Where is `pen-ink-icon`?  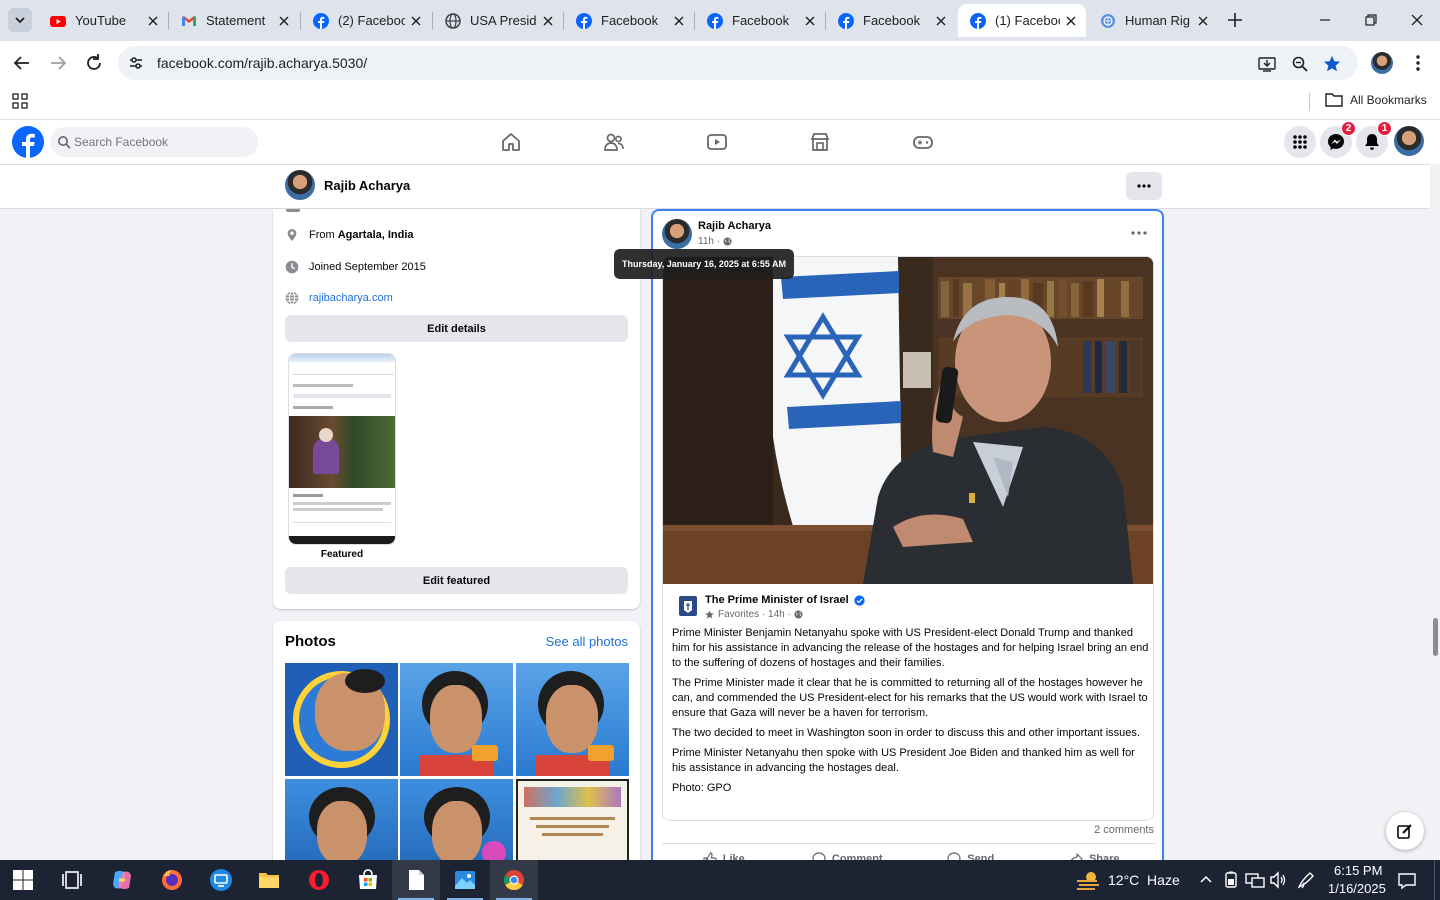 pen-ink-icon is located at coordinates (1306, 880).